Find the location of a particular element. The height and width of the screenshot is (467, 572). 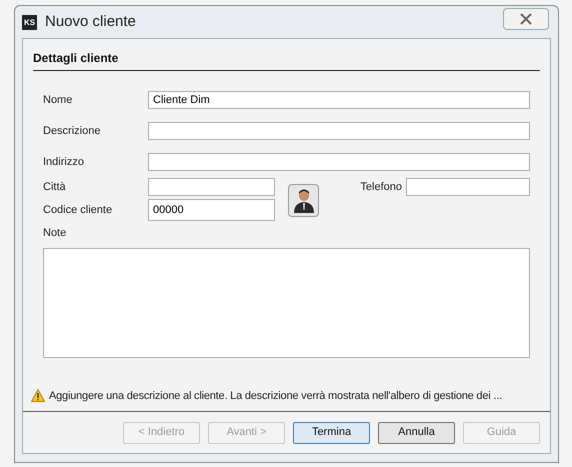

warning-icon is located at coordinates (38, 395).